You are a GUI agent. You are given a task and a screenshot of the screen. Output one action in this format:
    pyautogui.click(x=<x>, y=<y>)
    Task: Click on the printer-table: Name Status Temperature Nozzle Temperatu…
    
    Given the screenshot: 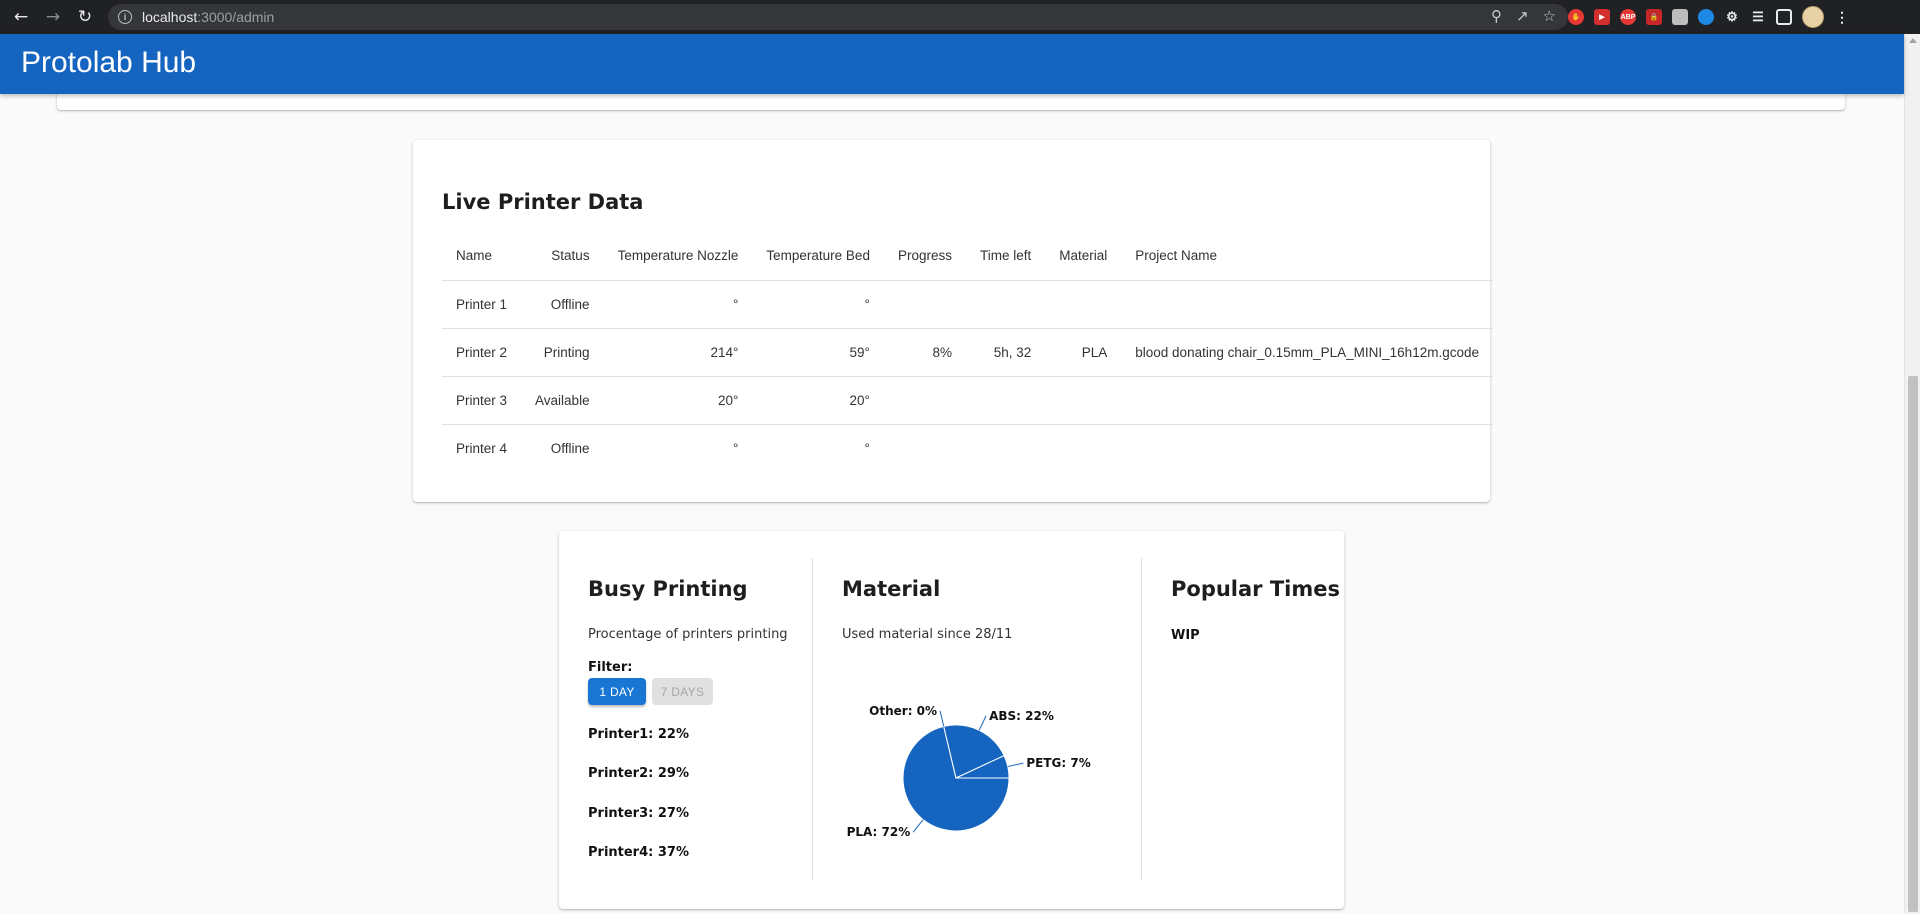 What is the action you would take?
    pyautogui.click(x=967, y=352)
    